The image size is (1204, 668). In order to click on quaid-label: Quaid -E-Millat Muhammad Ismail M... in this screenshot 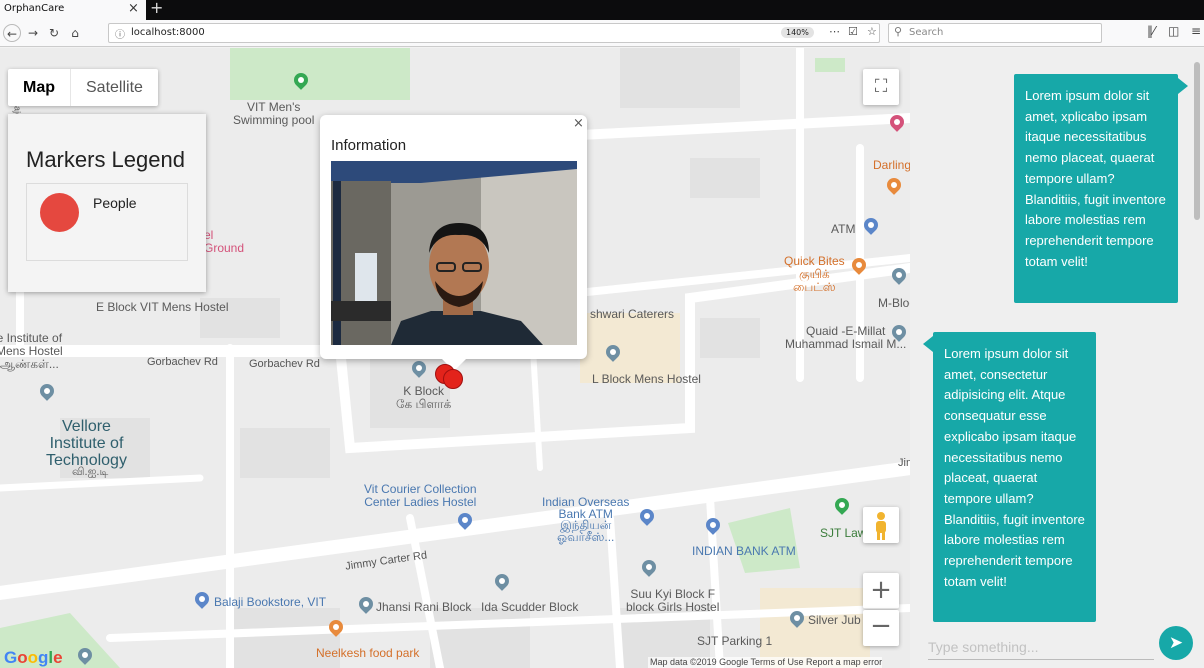, I will do `click(846, 337)`.